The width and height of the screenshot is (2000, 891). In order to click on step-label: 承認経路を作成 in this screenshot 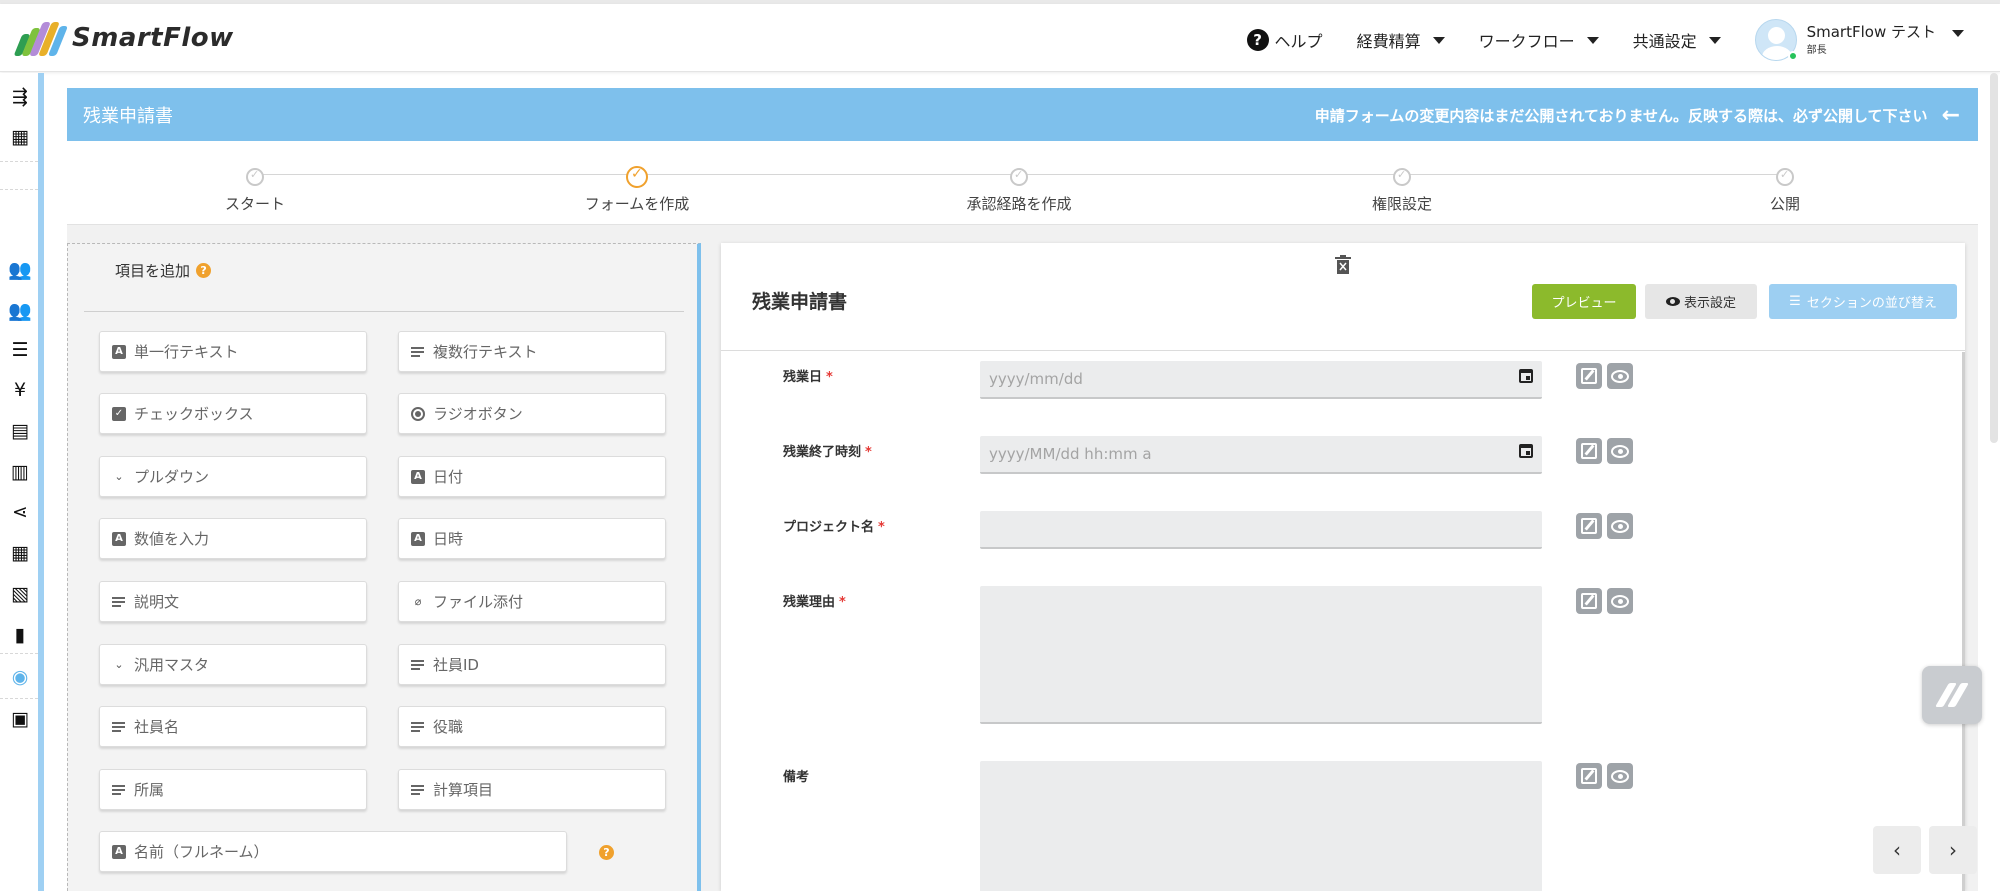, I will do `click(1019, 204)`.